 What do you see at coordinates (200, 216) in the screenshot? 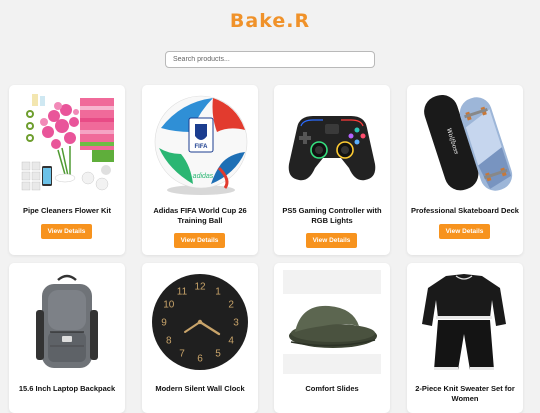
I see `product-title: Adidas FIFA World Cup 26 Training Ball` at bounding box center [200, 216].